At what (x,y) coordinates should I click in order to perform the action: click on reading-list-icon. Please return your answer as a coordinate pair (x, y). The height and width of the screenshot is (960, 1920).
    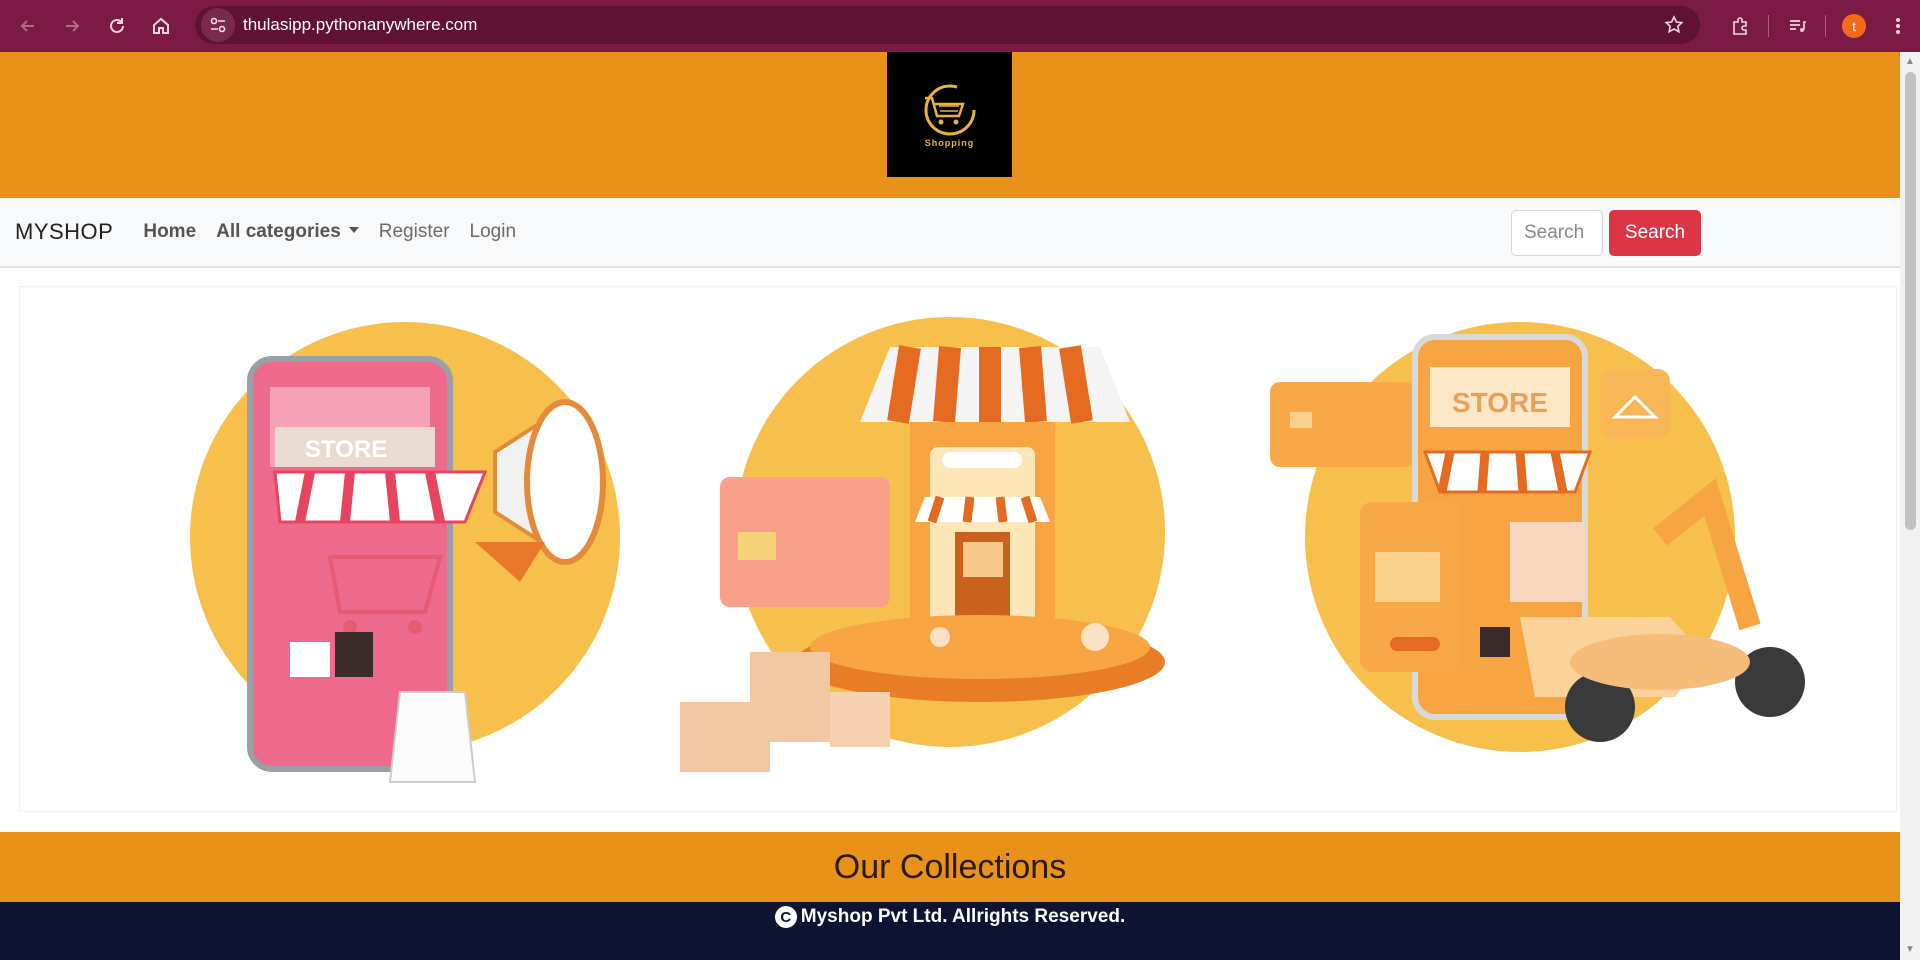
    Looking at the image, I should click on (1797, 26).